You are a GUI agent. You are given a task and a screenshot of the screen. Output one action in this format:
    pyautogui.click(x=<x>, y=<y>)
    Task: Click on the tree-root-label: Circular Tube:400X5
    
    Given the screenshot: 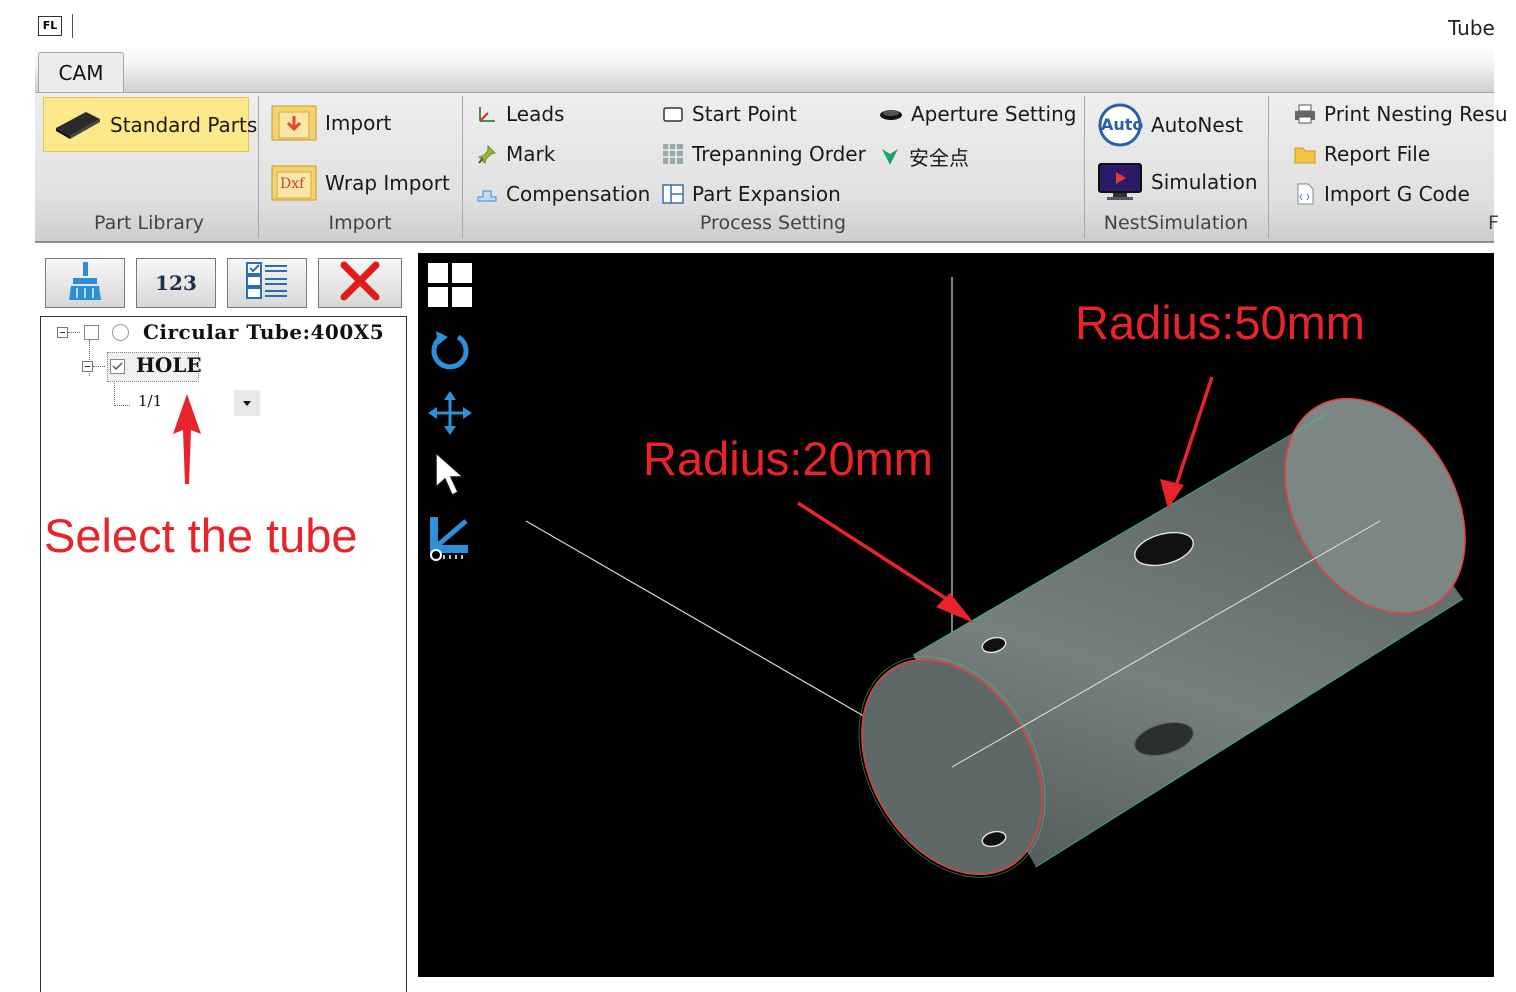 What is the action you would take?
    pyautogui.click(x=263, y=332)
    